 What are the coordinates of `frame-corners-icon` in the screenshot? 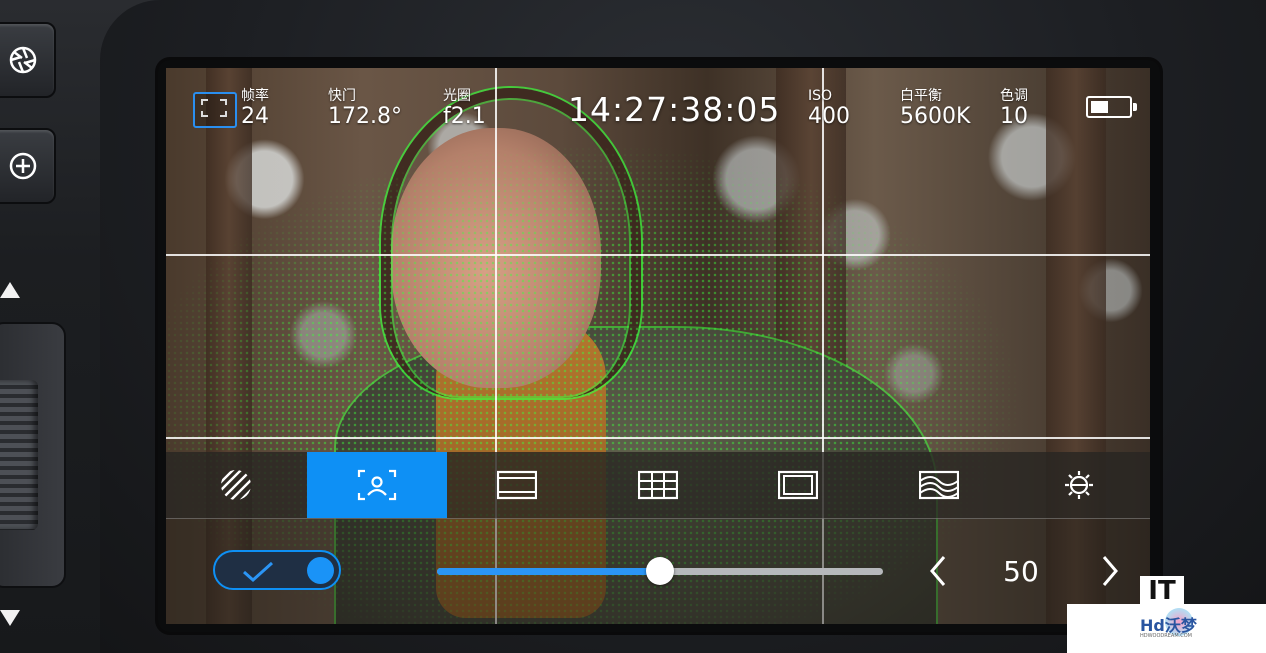 It's located at (214, 108).